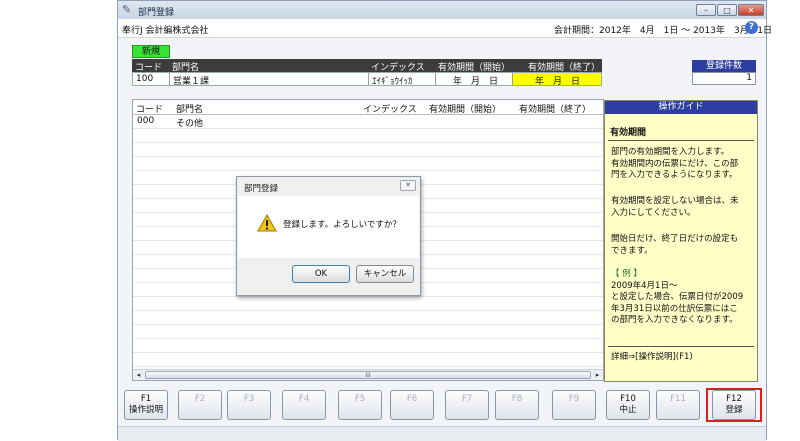 Image resolution: width=800 pixels, height=441 pixels. What do you see at coordinates (267, 223) in the screenshot?
I see `warning-icon` at bounding box center [267, 223].